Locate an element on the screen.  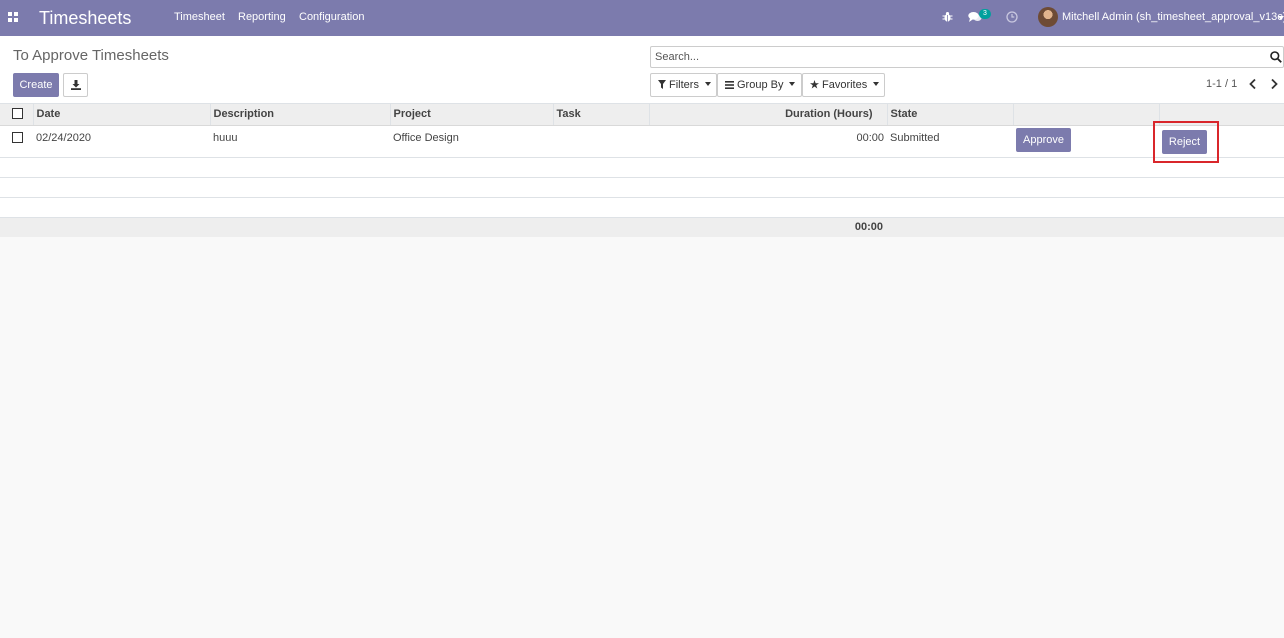
menu-timesheet: Timesheet is located at coordinates (199, 17).